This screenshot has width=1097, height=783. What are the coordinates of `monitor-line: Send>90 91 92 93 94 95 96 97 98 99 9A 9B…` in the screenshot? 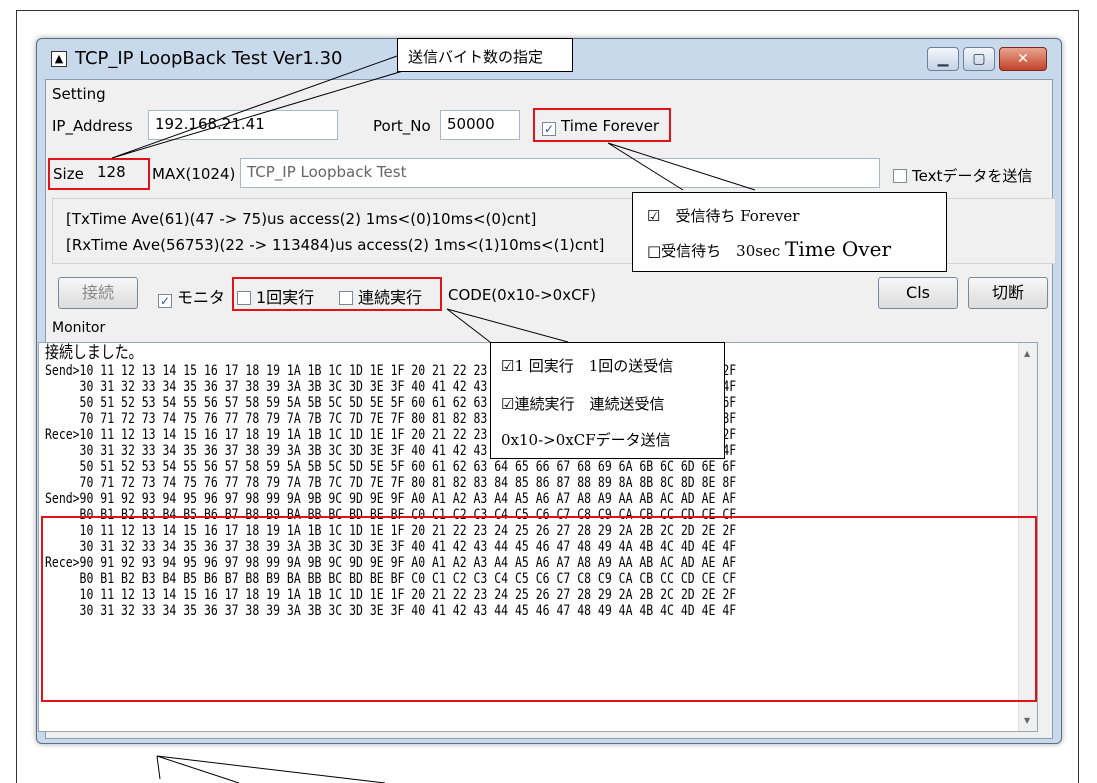 It's located at (391, 499).